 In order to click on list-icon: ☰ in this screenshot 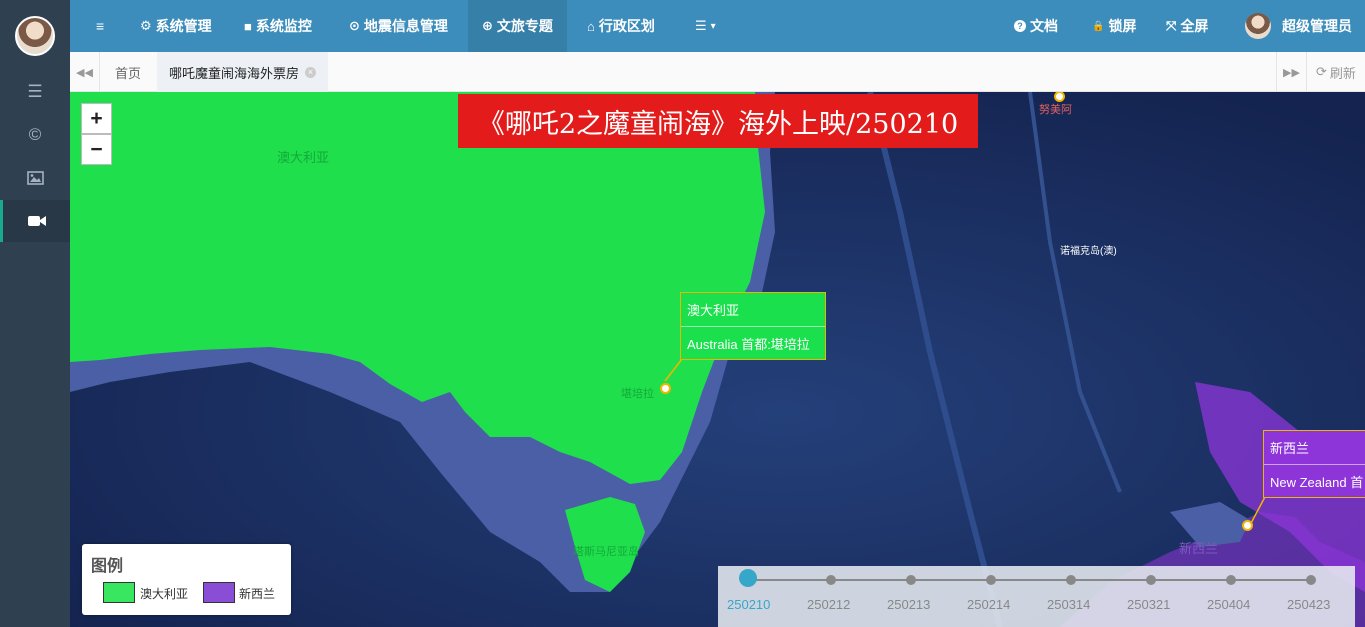, I will do `click(701, 25)`.